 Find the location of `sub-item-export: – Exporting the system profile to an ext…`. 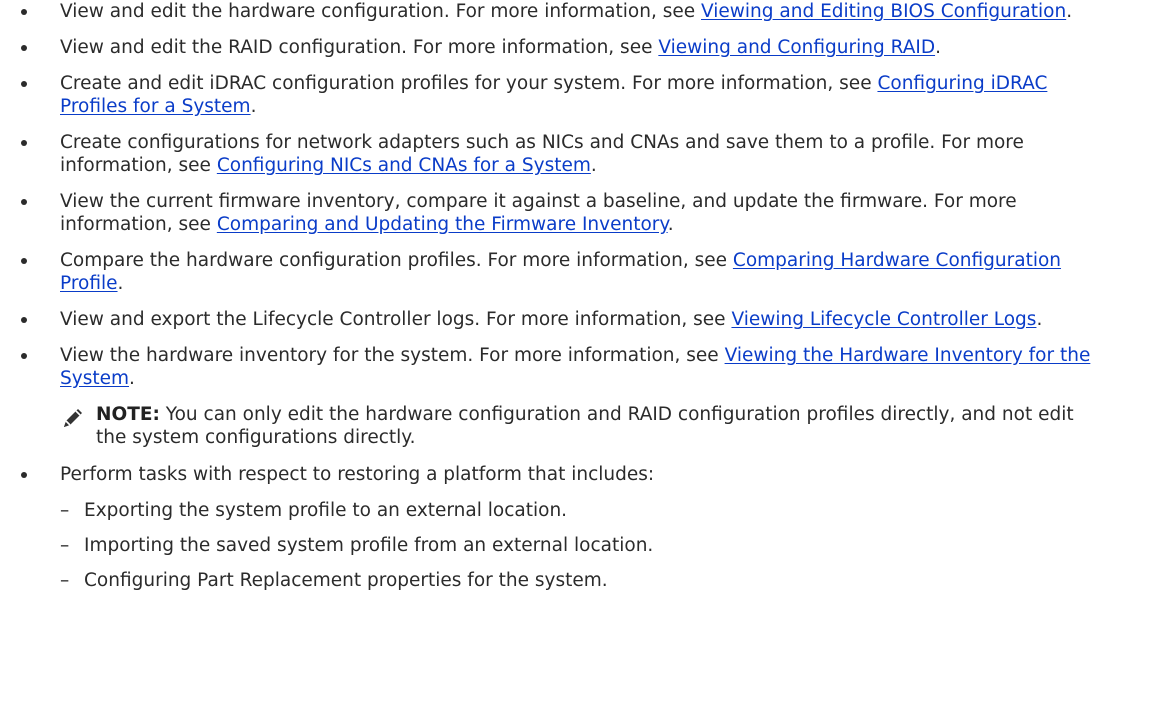

sub-item-export: – Exporting the system profile to an ext… is located at coordinates (551, 510).